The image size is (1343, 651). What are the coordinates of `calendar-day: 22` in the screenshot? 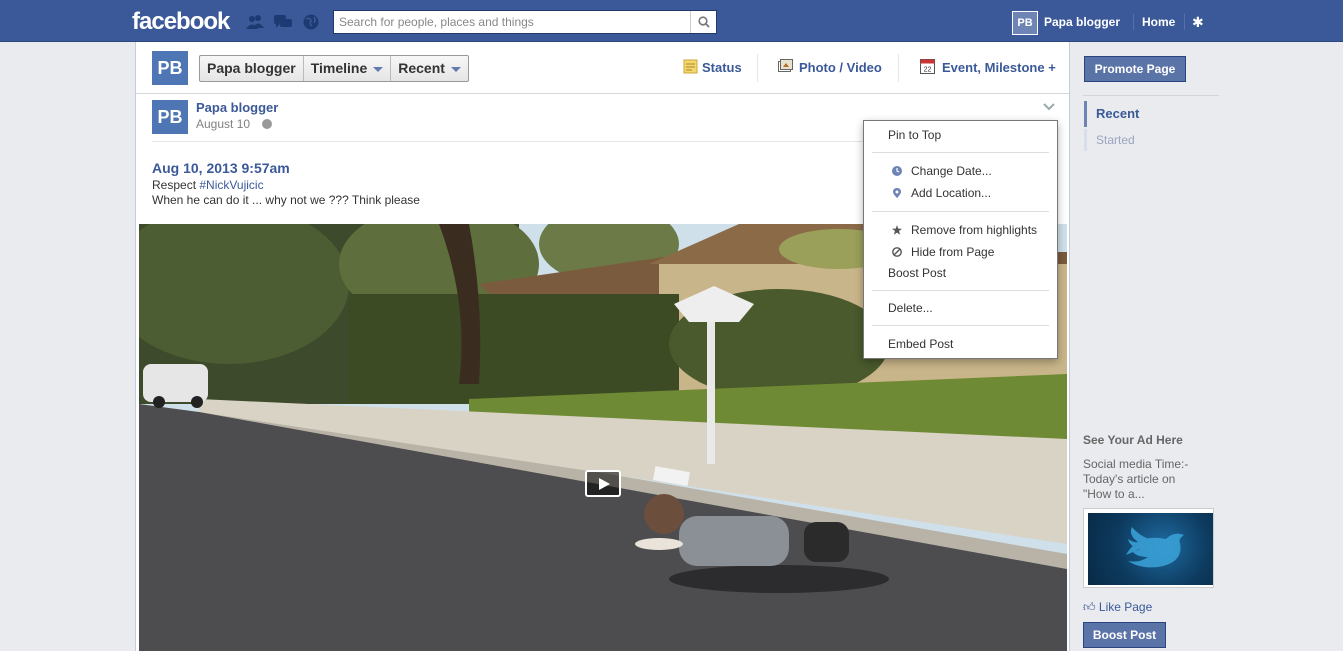 It's located at (928, 70).